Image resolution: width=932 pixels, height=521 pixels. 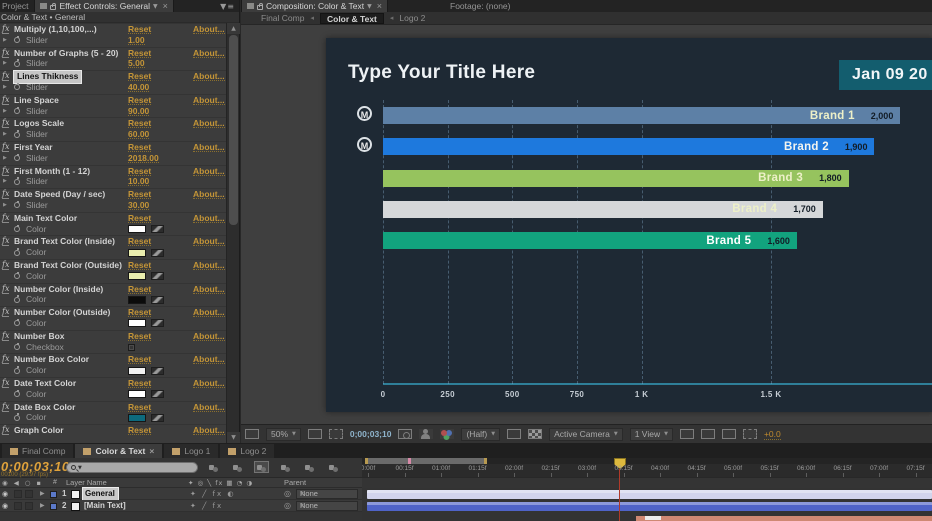 What do you see at coordinates (104, 6) in the screenshot?
I see `tab-effect-controls: Effect Controls: General ▼ ×` at bounding box center [104, 6].